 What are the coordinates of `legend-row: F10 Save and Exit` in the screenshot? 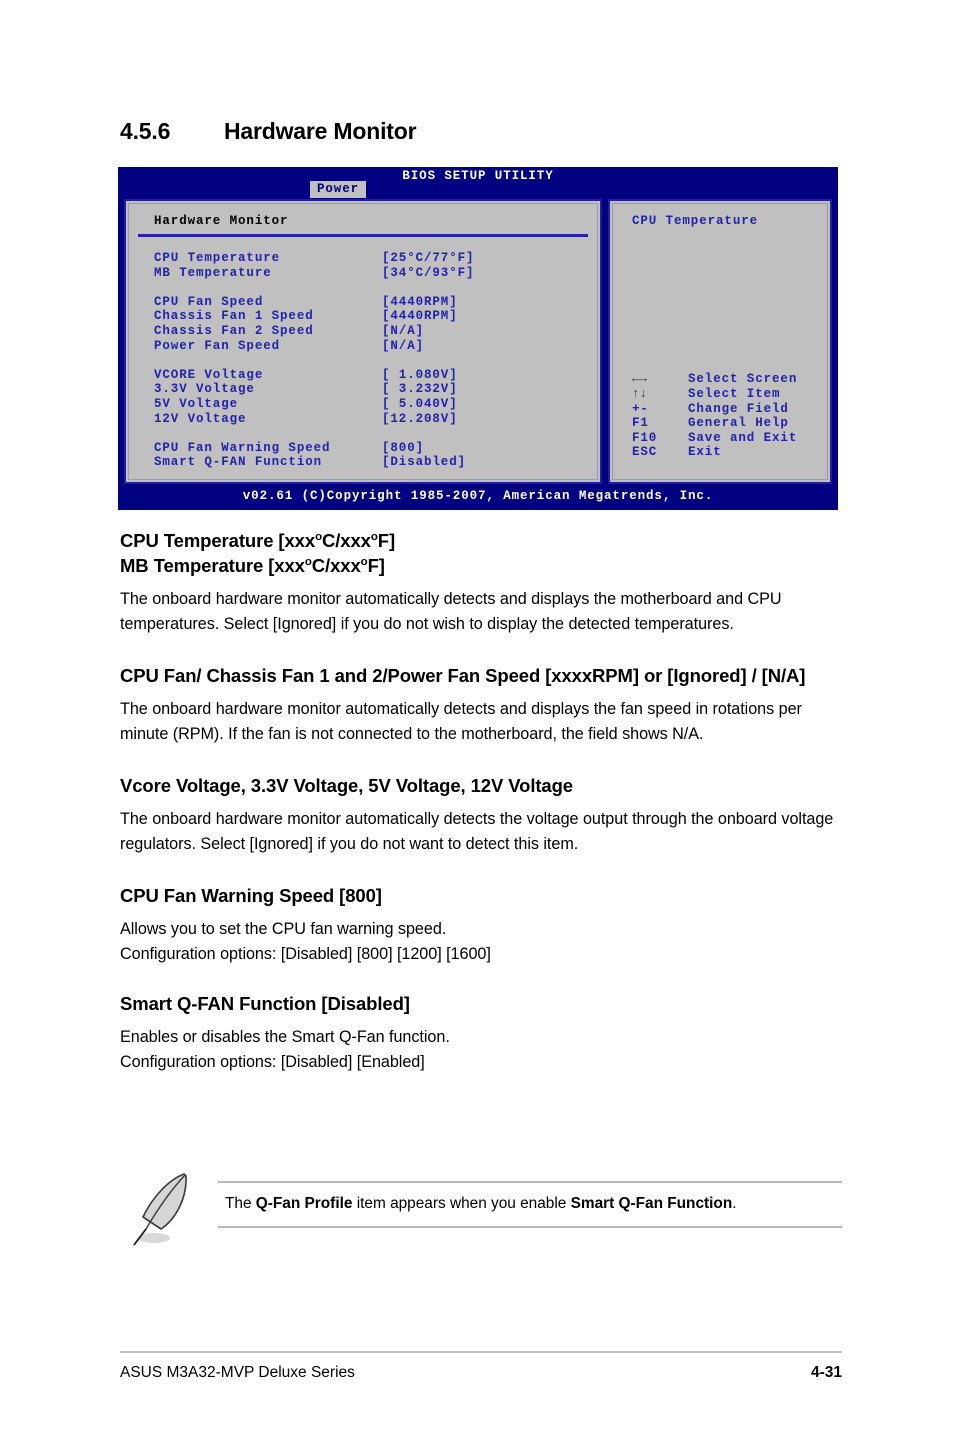 It's located at (714, 438).